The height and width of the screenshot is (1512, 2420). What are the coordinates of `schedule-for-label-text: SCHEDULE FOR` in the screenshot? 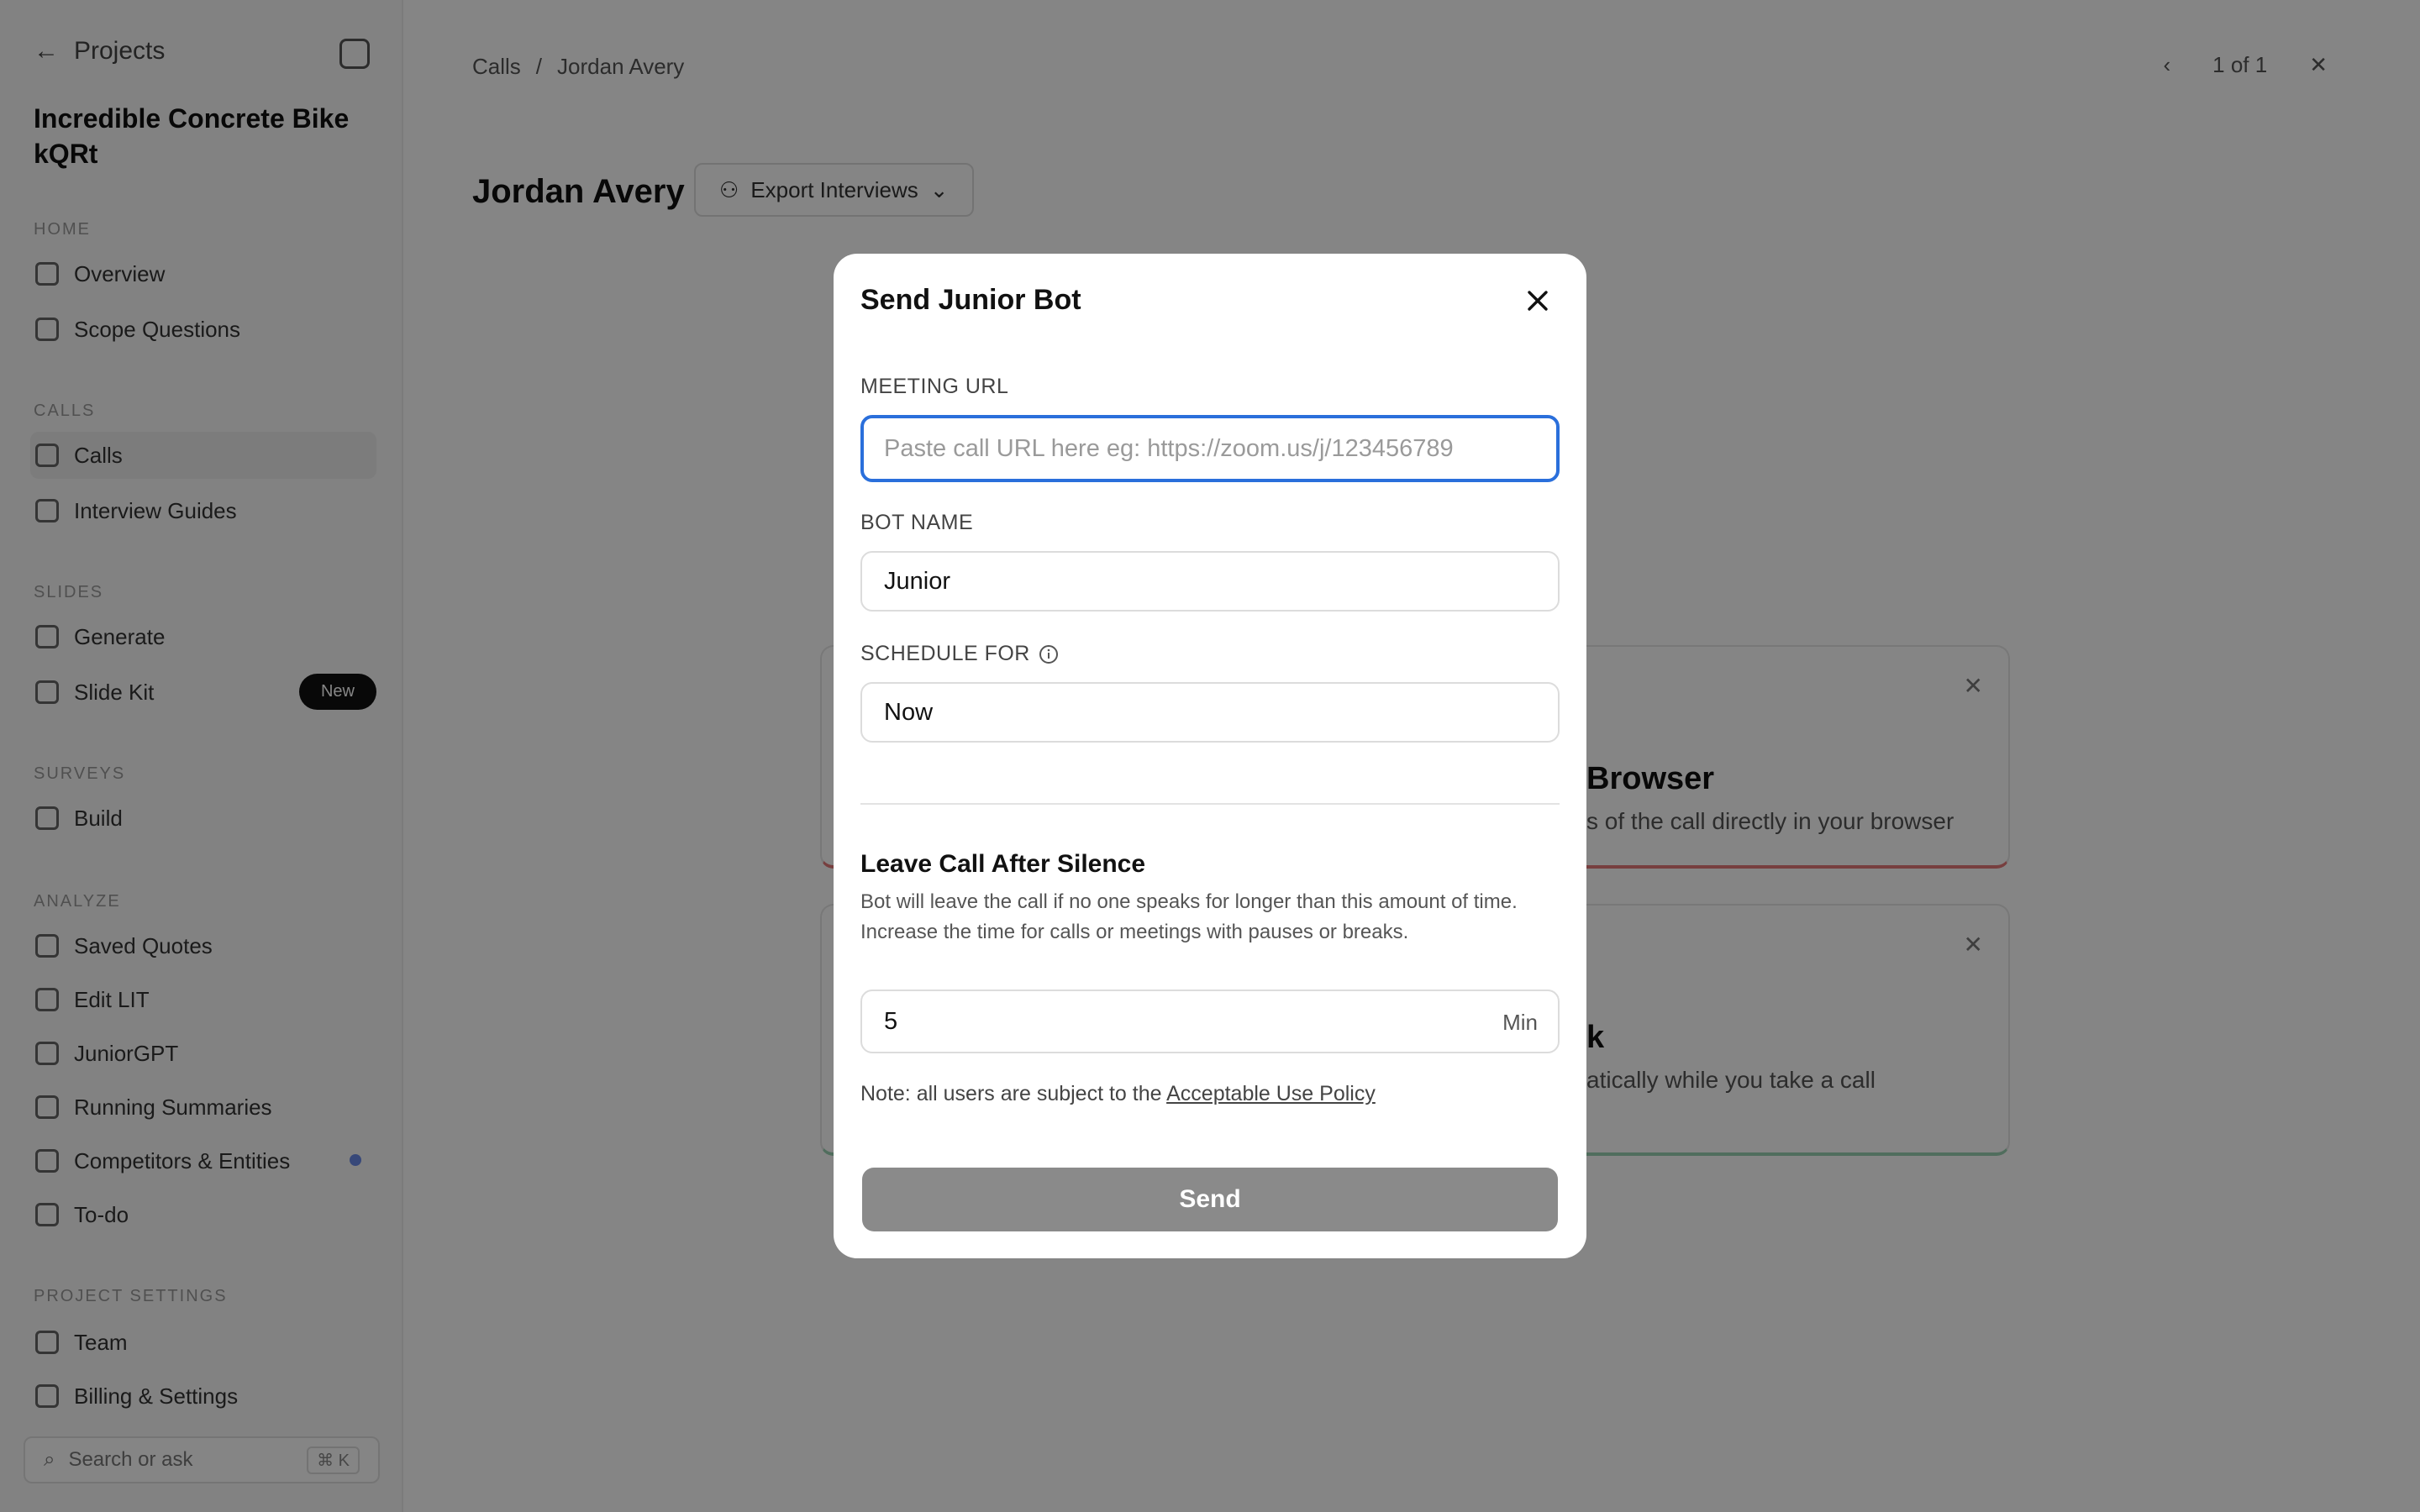 It's located at (945, 653).